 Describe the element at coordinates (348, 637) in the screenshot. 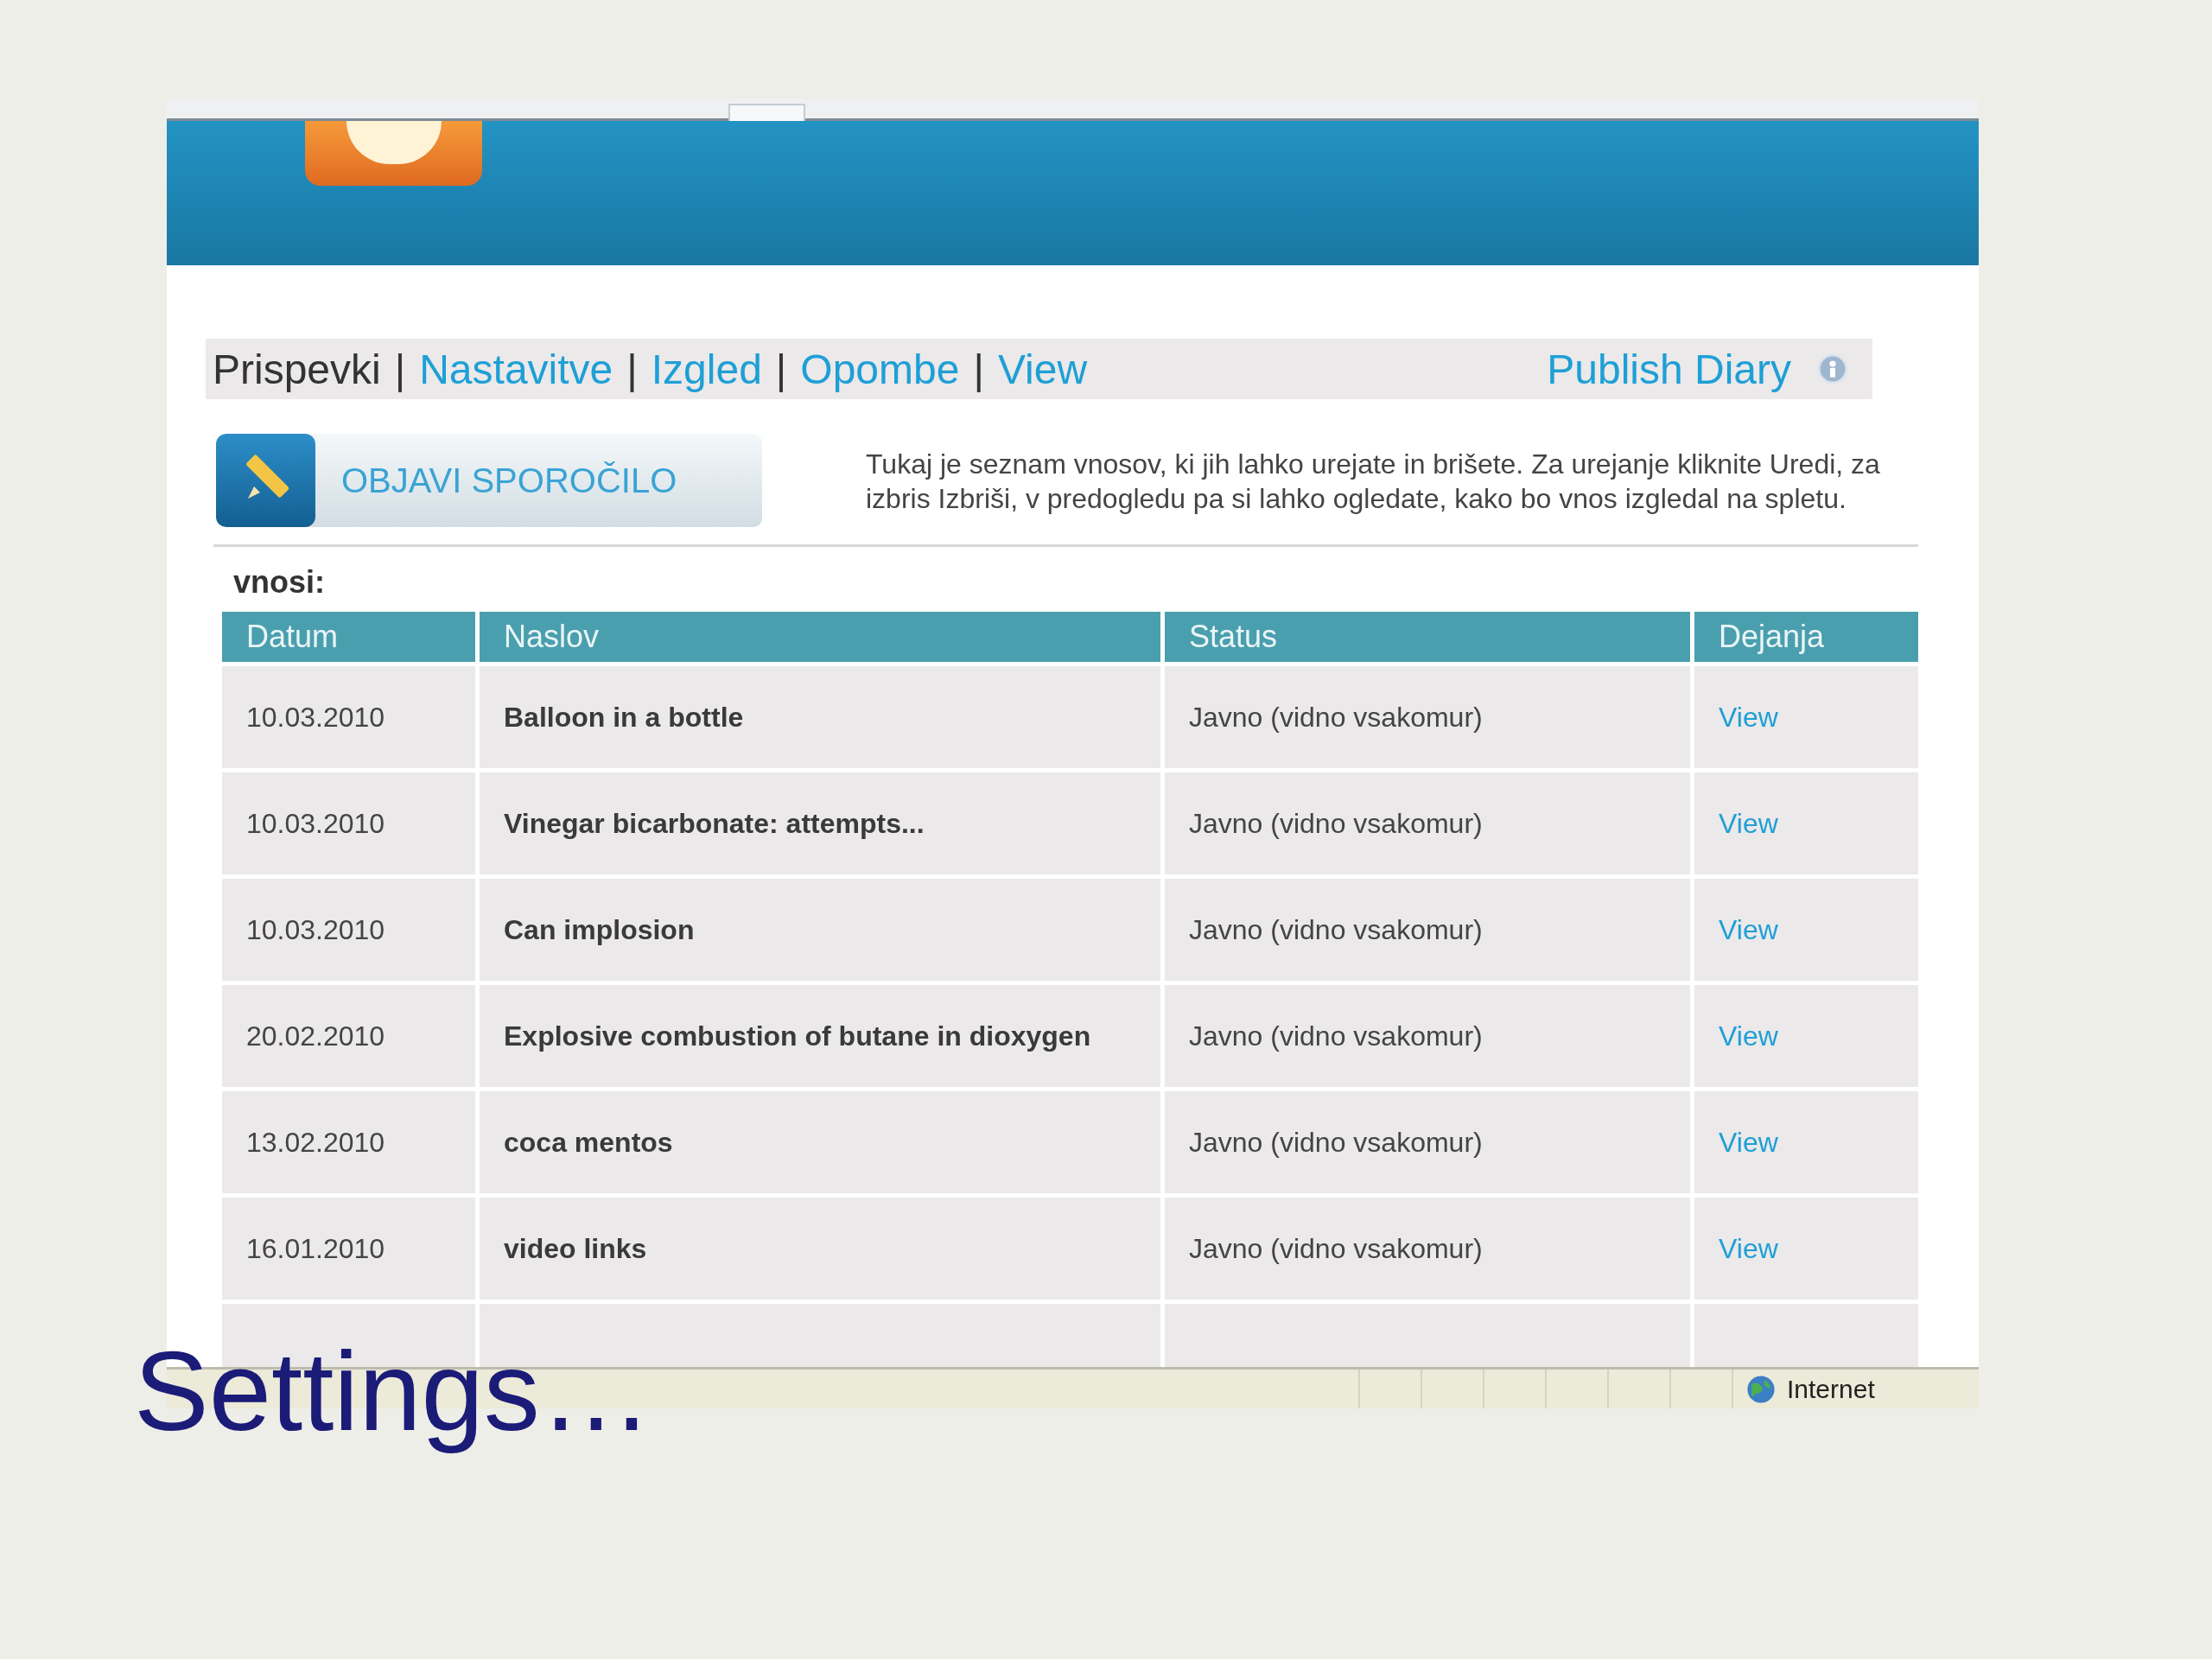

I see `column-header: Datum` at that location.